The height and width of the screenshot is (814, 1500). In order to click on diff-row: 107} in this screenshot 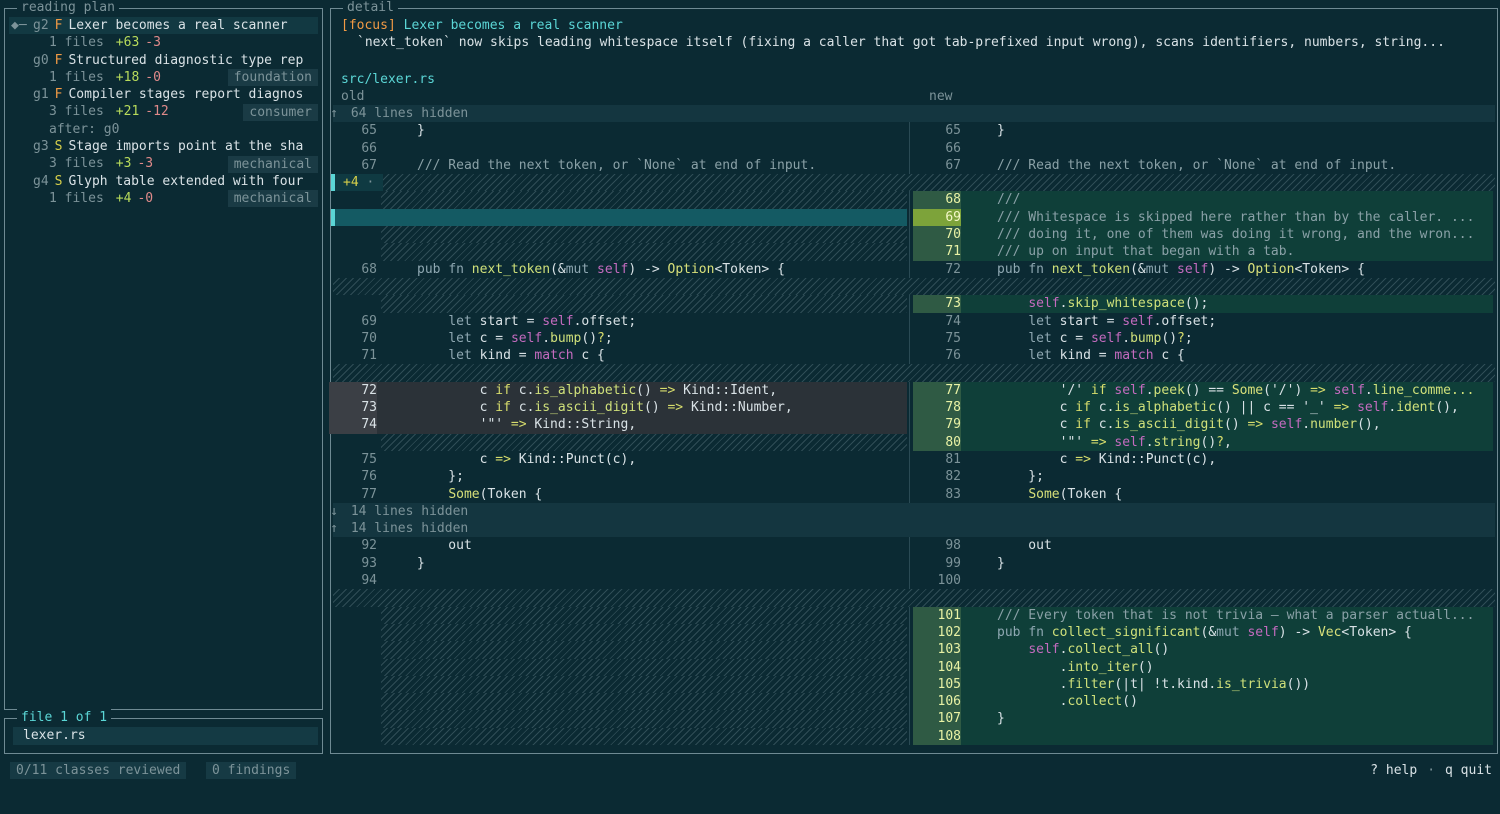, I will do `click(914, 719)`.